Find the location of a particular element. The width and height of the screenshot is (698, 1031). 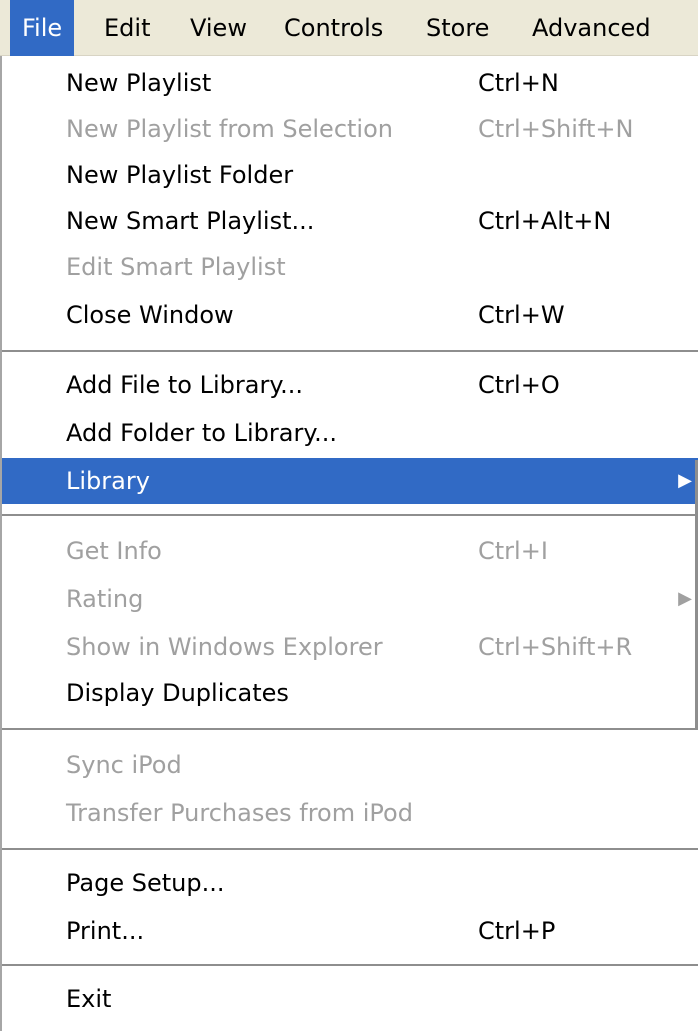

menu-item-show-in-windows-explorer: Show in Windows Explorer Ctrl+Shift+R is located at coordinates (350, 647).